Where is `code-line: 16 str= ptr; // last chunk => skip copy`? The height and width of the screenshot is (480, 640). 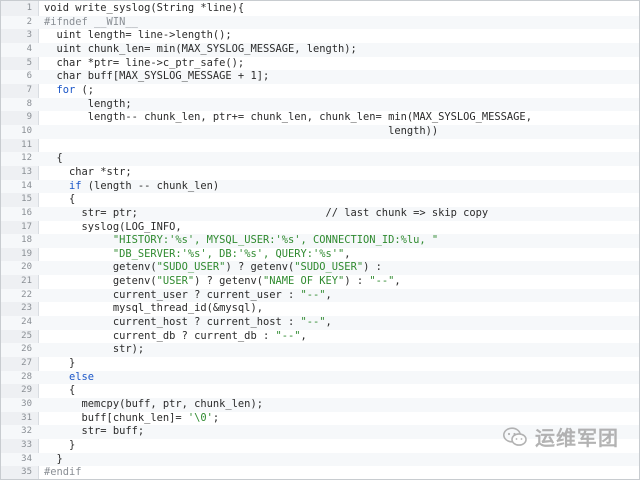
code-line: 16 str= ptr; // last chunk => skip copy is located at coordinates (320, 213).